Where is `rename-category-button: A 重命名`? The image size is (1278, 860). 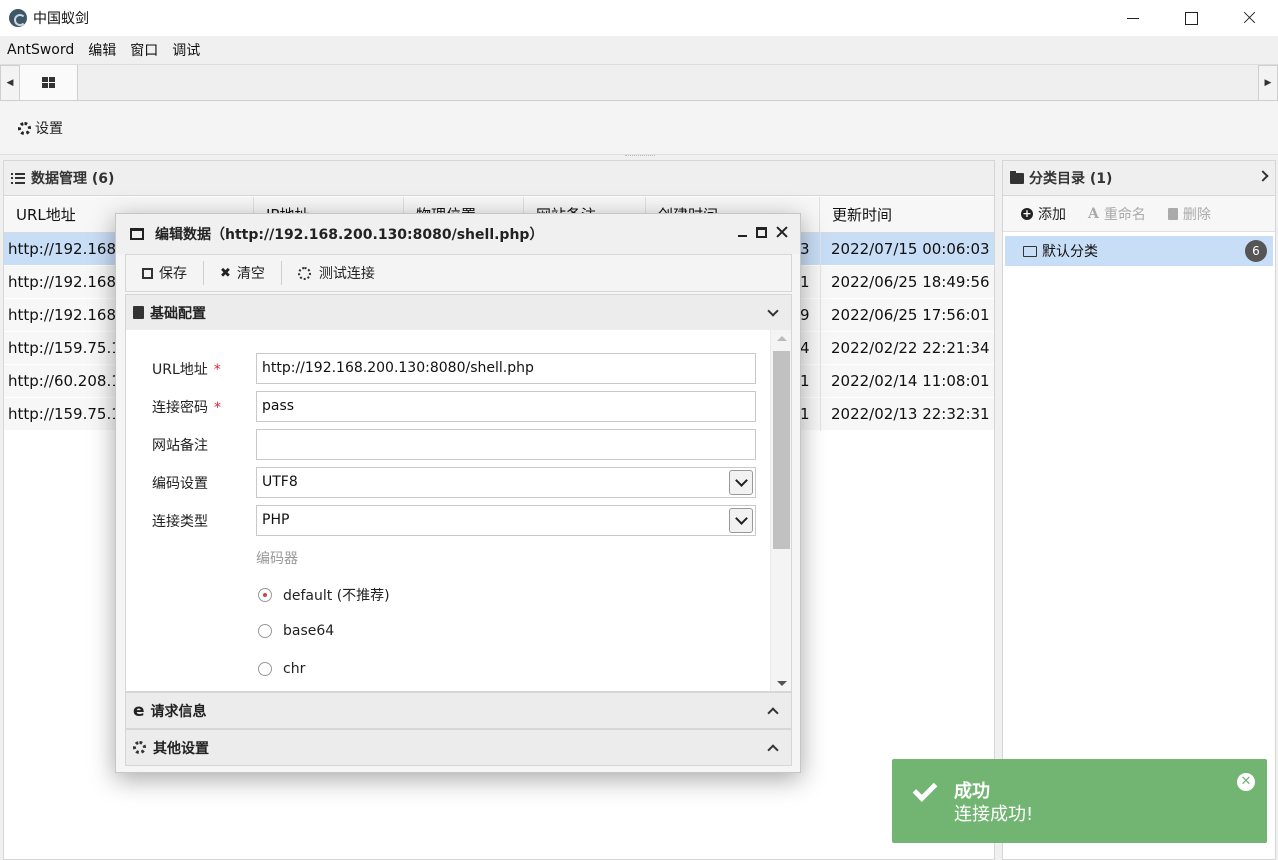
rename-category-button: A 重命名 is located at coordinates (1117, 214).